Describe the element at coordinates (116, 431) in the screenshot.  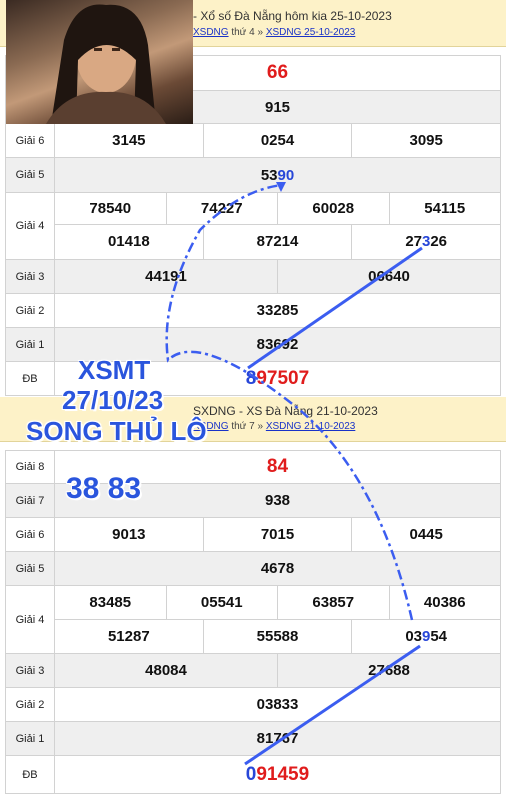
I see `overlay-song-thu-lo: SONG THỦ LÔ` at that location.